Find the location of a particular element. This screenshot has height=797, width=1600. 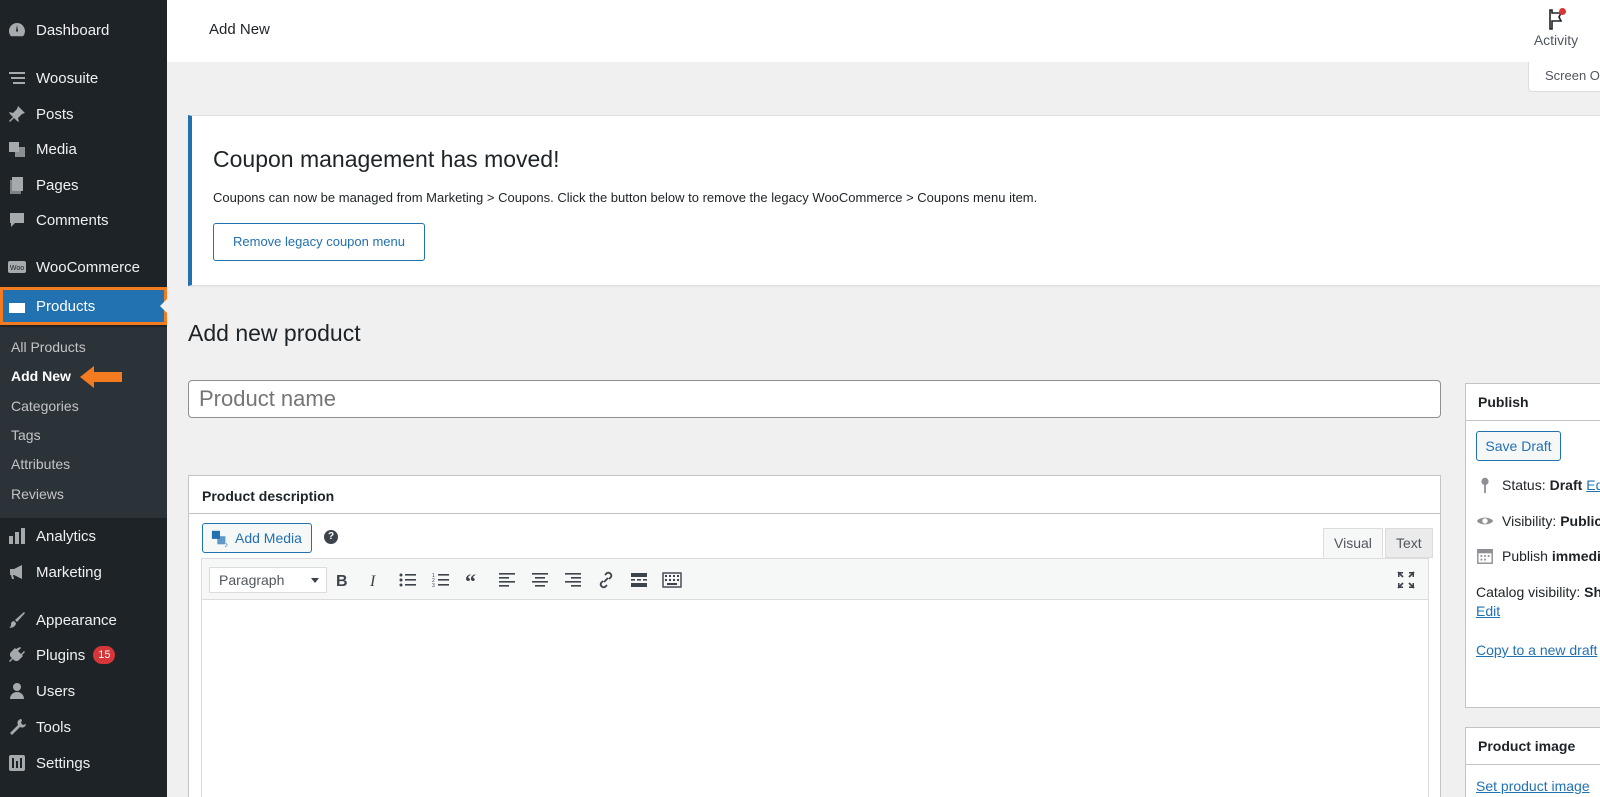

media-icon is located at coordinates (17, 149).